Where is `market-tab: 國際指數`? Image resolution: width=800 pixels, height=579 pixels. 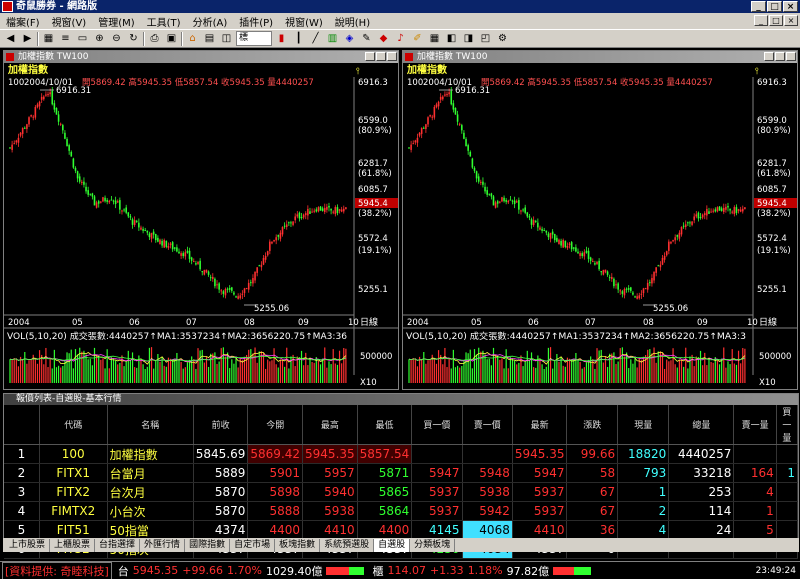
market-tab: 國際指數 is located at coordinates (208, 545).